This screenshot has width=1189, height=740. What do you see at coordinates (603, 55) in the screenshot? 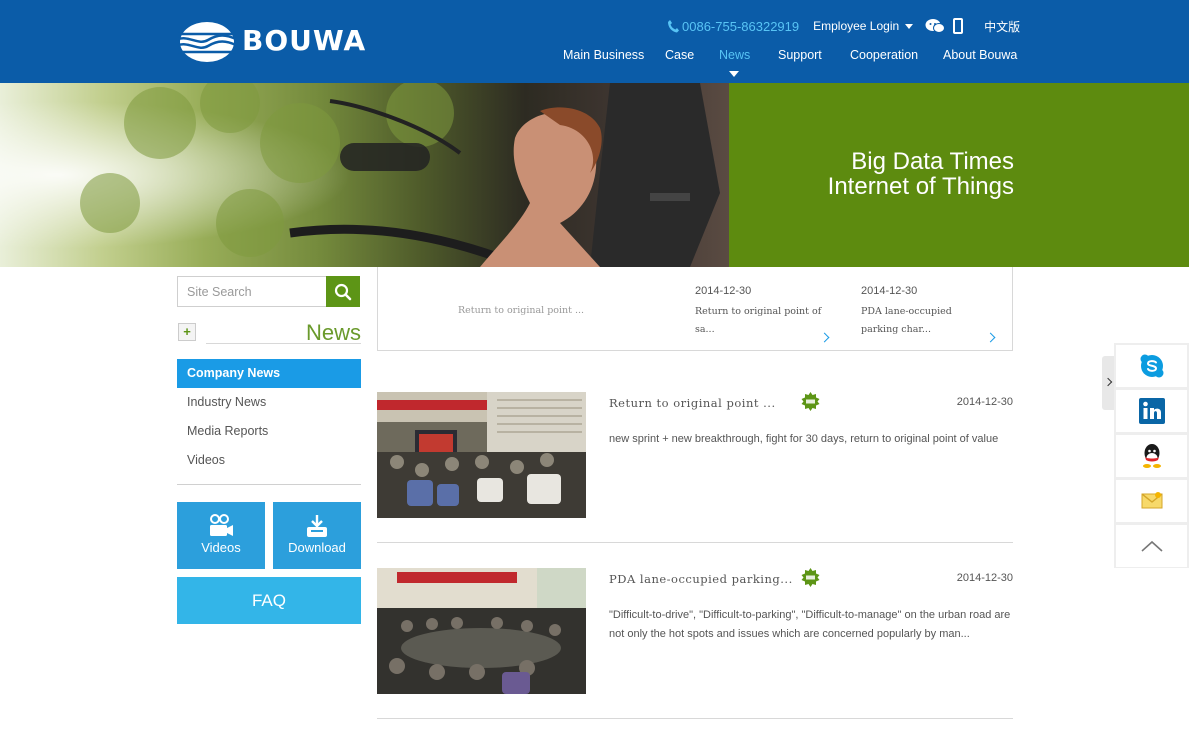
I see `nav-item-main-business: Main Business` at bounding box center [603, 55].